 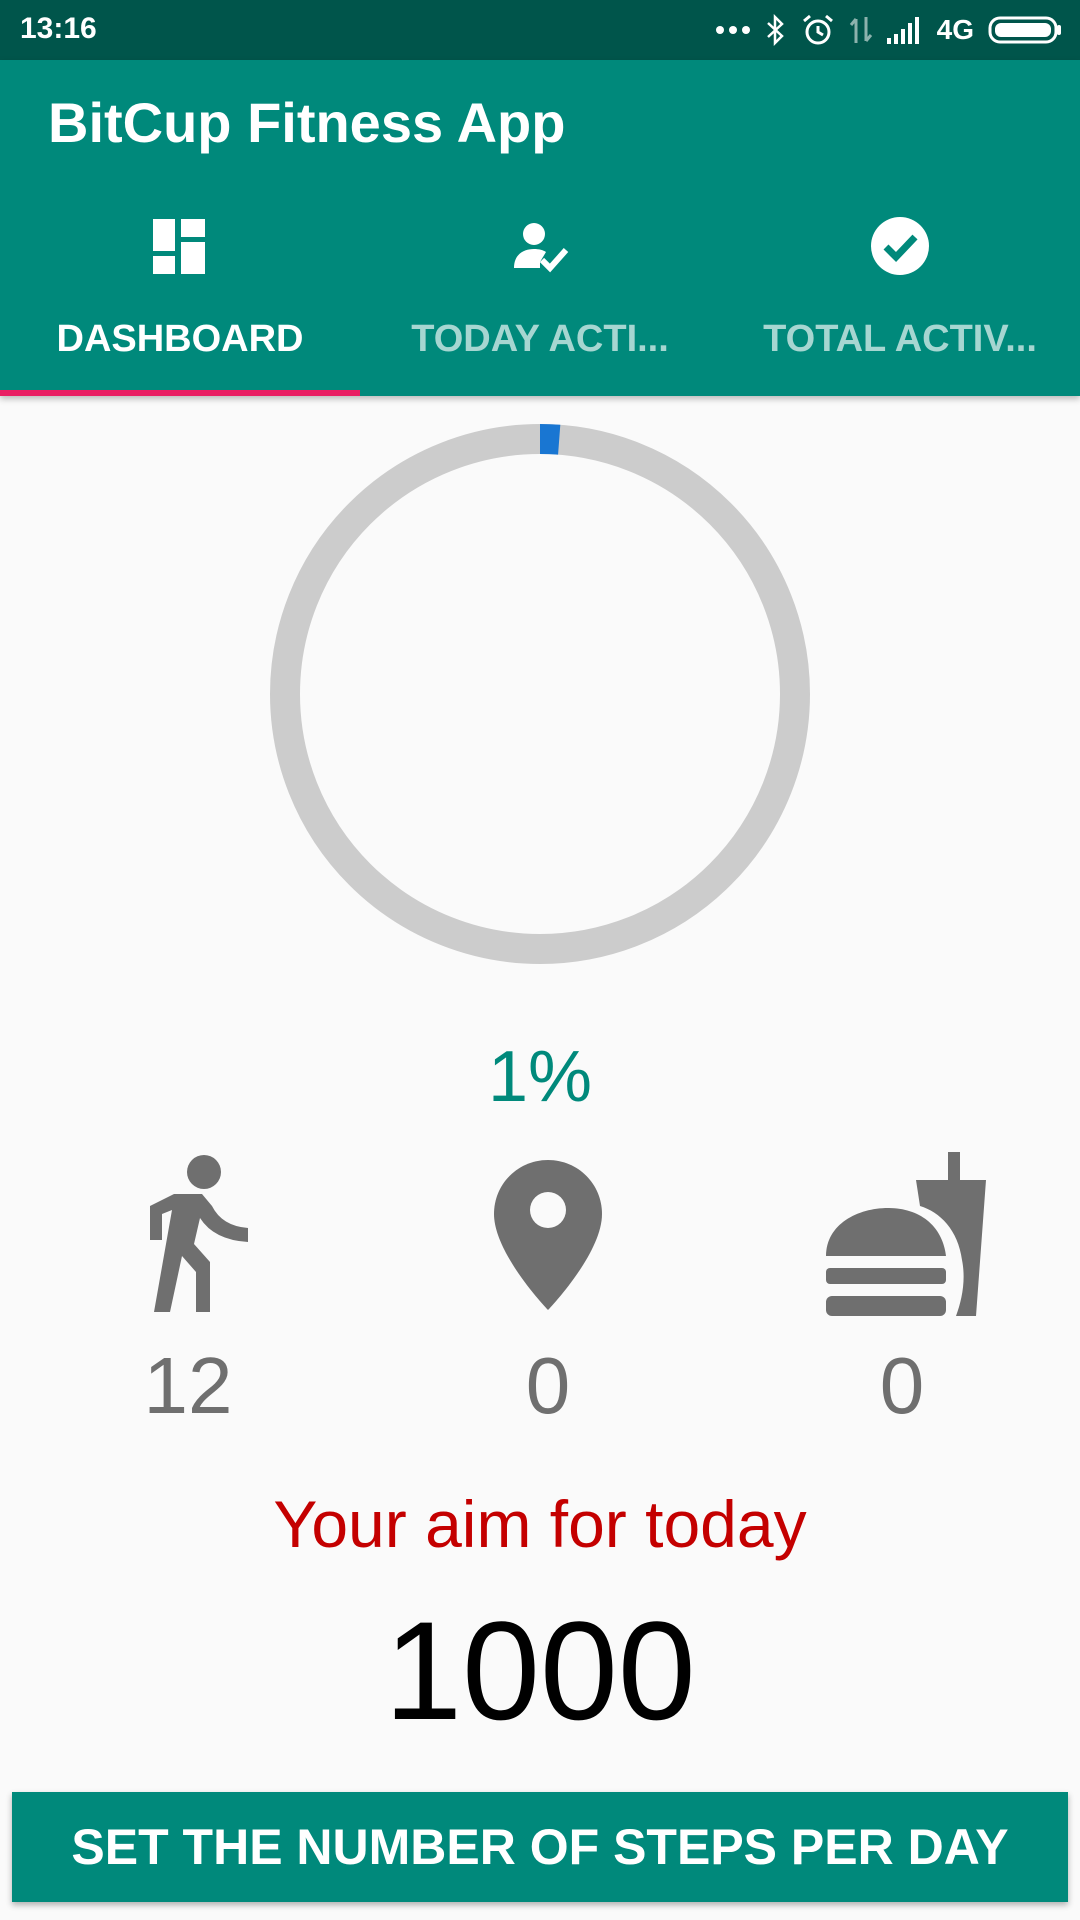 I want to click on tab-dashboard-label: DASHBOARD, so click(x=180, y=339).